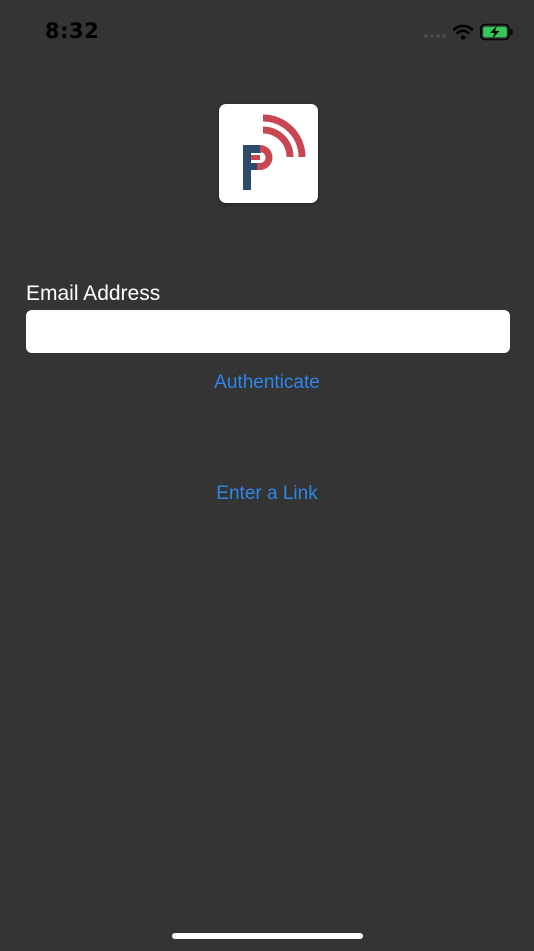 The image size is (534, 951). Describe the element at coordinates (93, 293) in the screenshot. I see `email-address-label: Email Address` at that location.